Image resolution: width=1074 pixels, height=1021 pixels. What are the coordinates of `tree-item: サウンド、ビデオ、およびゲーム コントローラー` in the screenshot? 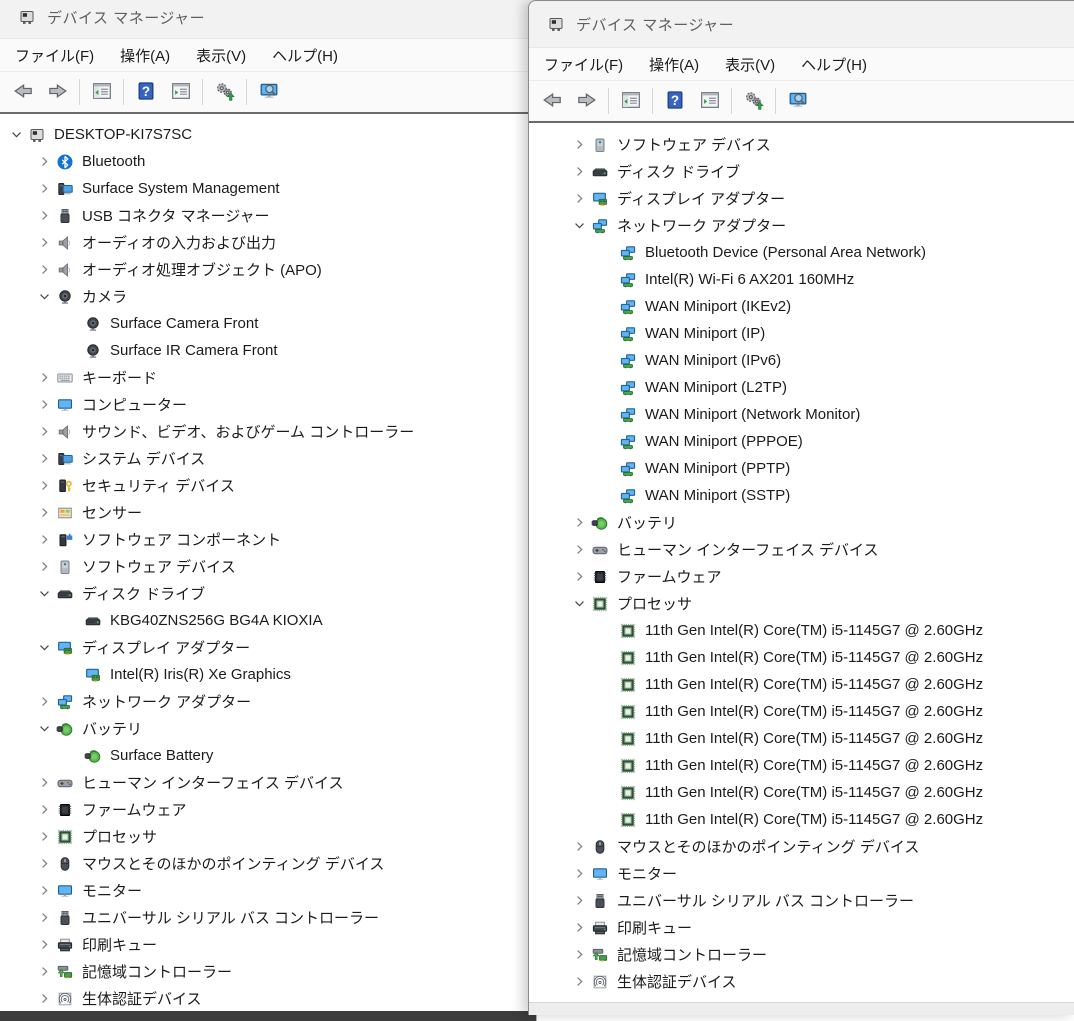 It's located at (268, 431).